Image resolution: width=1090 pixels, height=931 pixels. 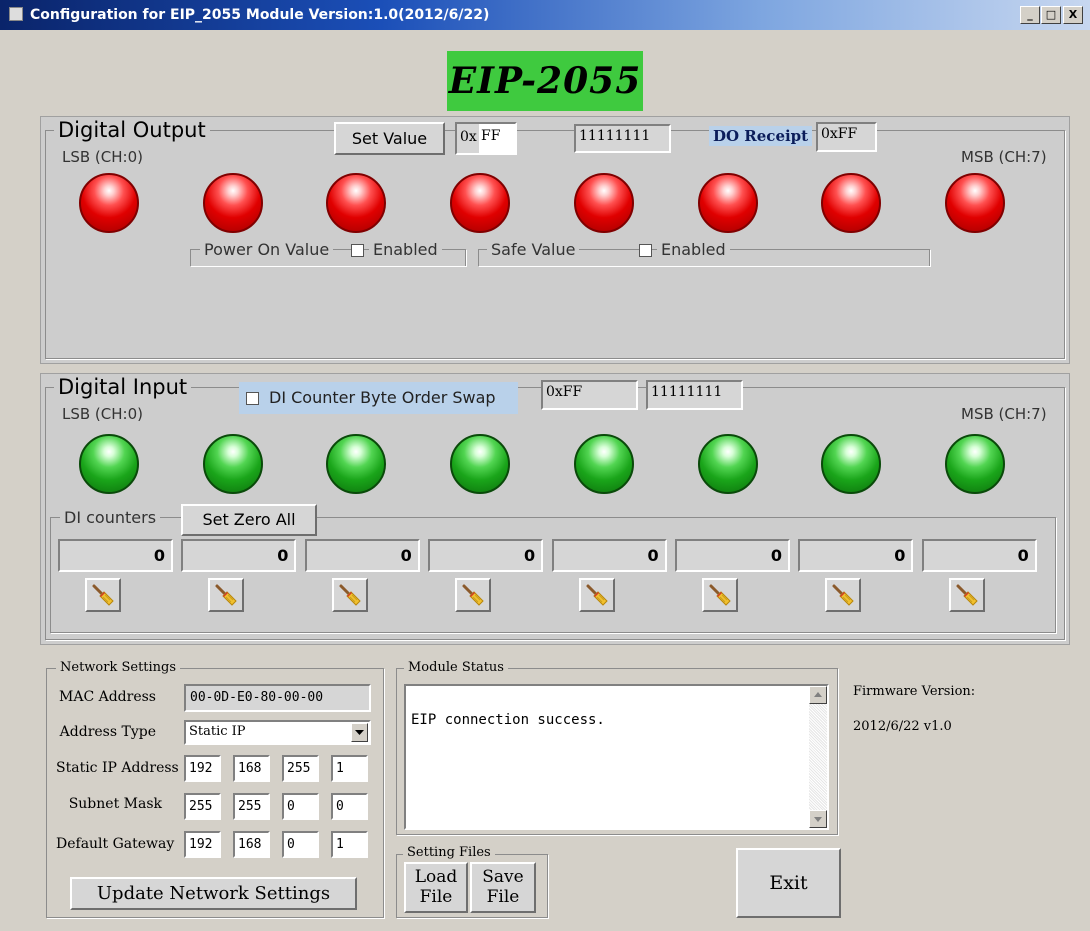 What do you see at coordinates (596, 595) in the screenshot?
I see `clear-counter-4-button` at bounding box center [596, 595].